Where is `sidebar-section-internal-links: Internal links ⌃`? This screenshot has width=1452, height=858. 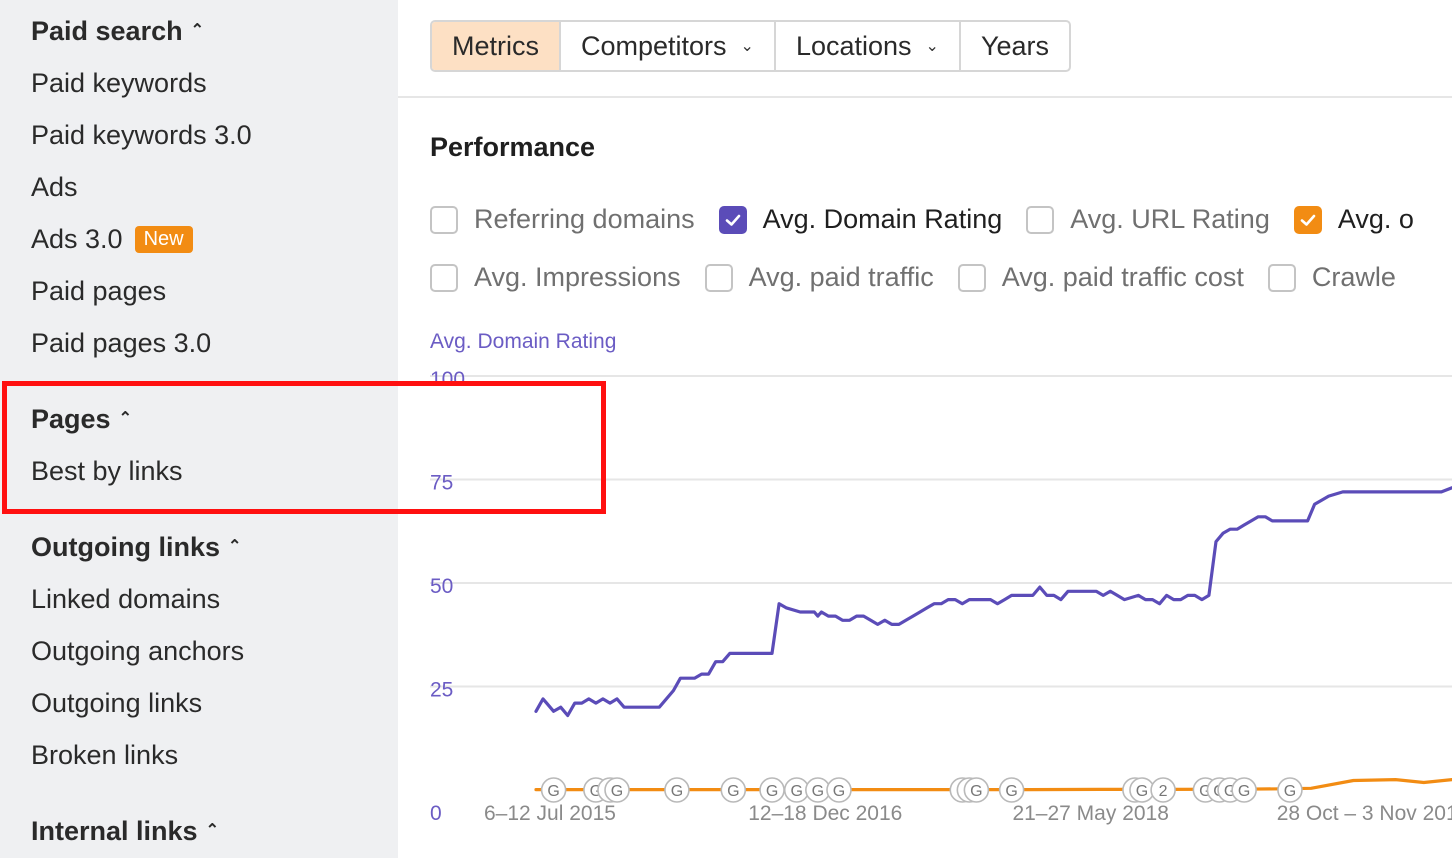
sidebar-section-internal-links: Internal links ⌃ is located at coordinates (125, 831).